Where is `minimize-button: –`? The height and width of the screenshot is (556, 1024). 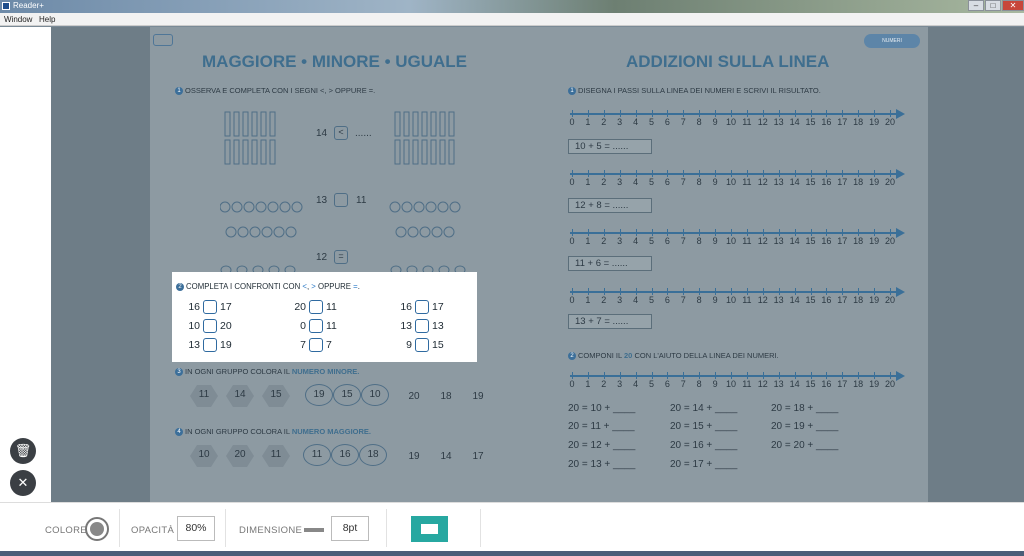 minimize-button: – is located at coordinates (976, 5).